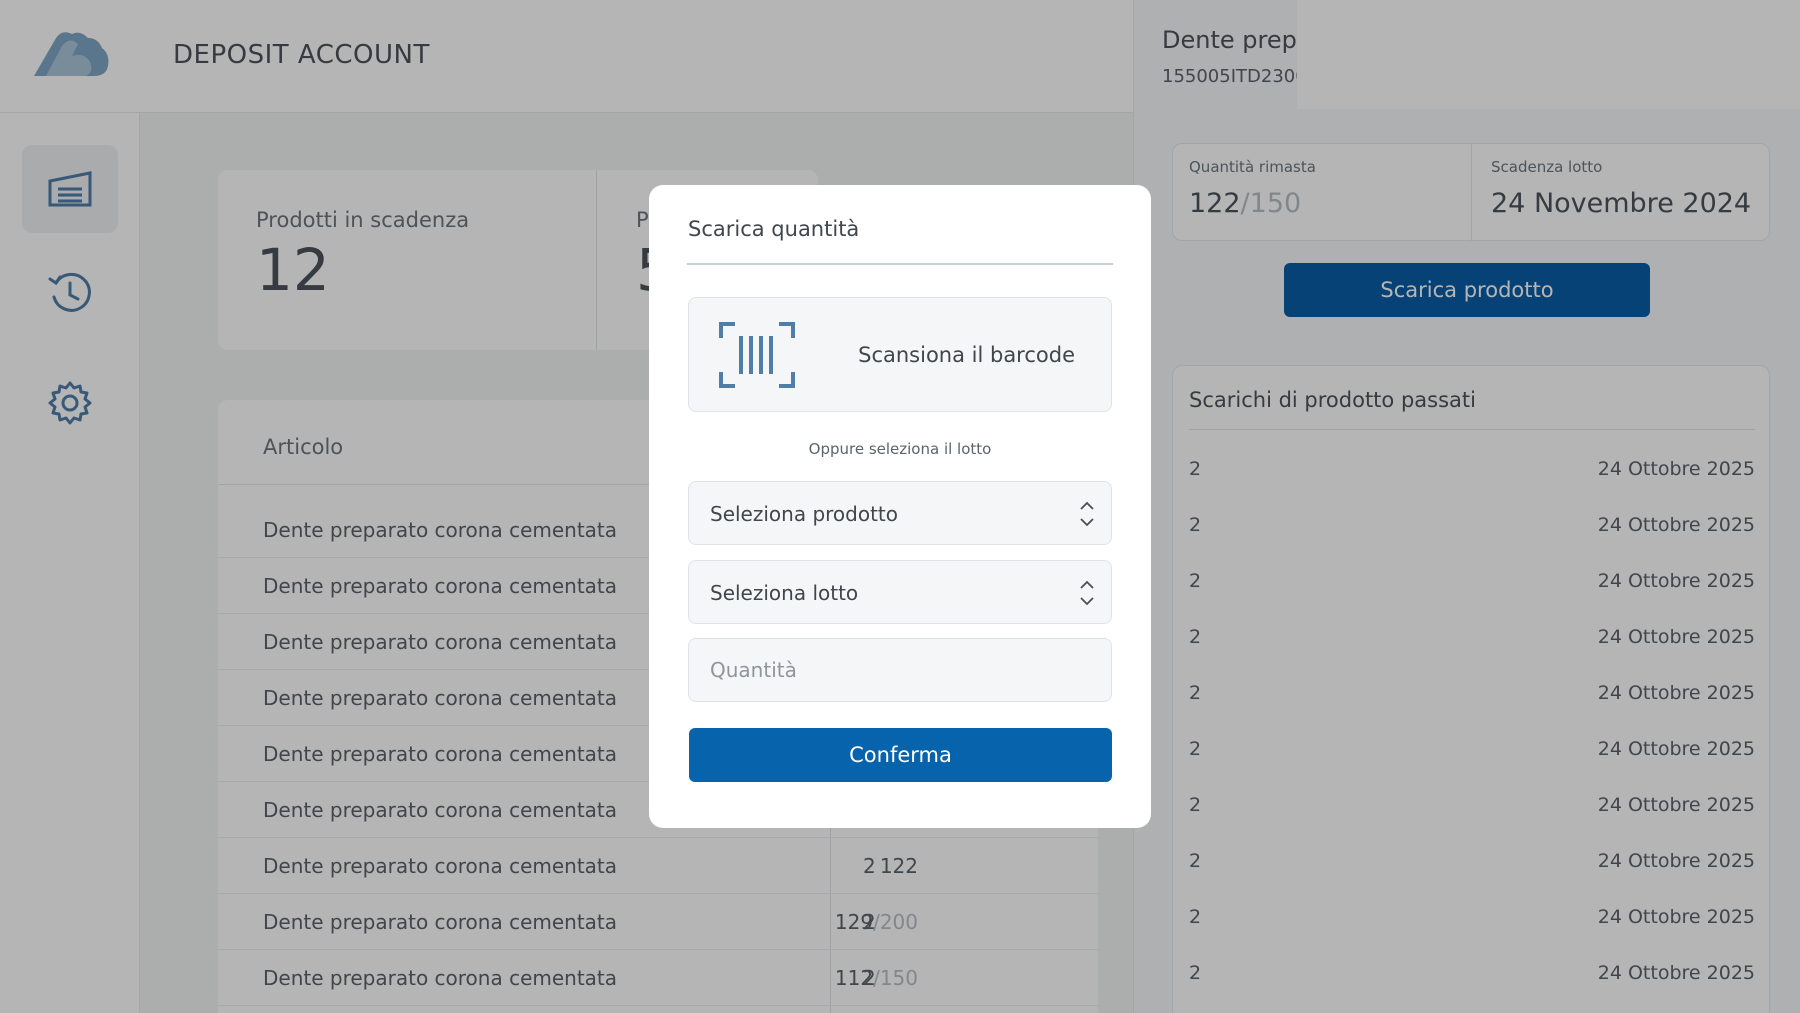 This screenshot has width=1800, height=1013. Describe the element at coordinates (784, 593) in the screenshot. I see `select-lot-label: Seleziona lotto` at that location.